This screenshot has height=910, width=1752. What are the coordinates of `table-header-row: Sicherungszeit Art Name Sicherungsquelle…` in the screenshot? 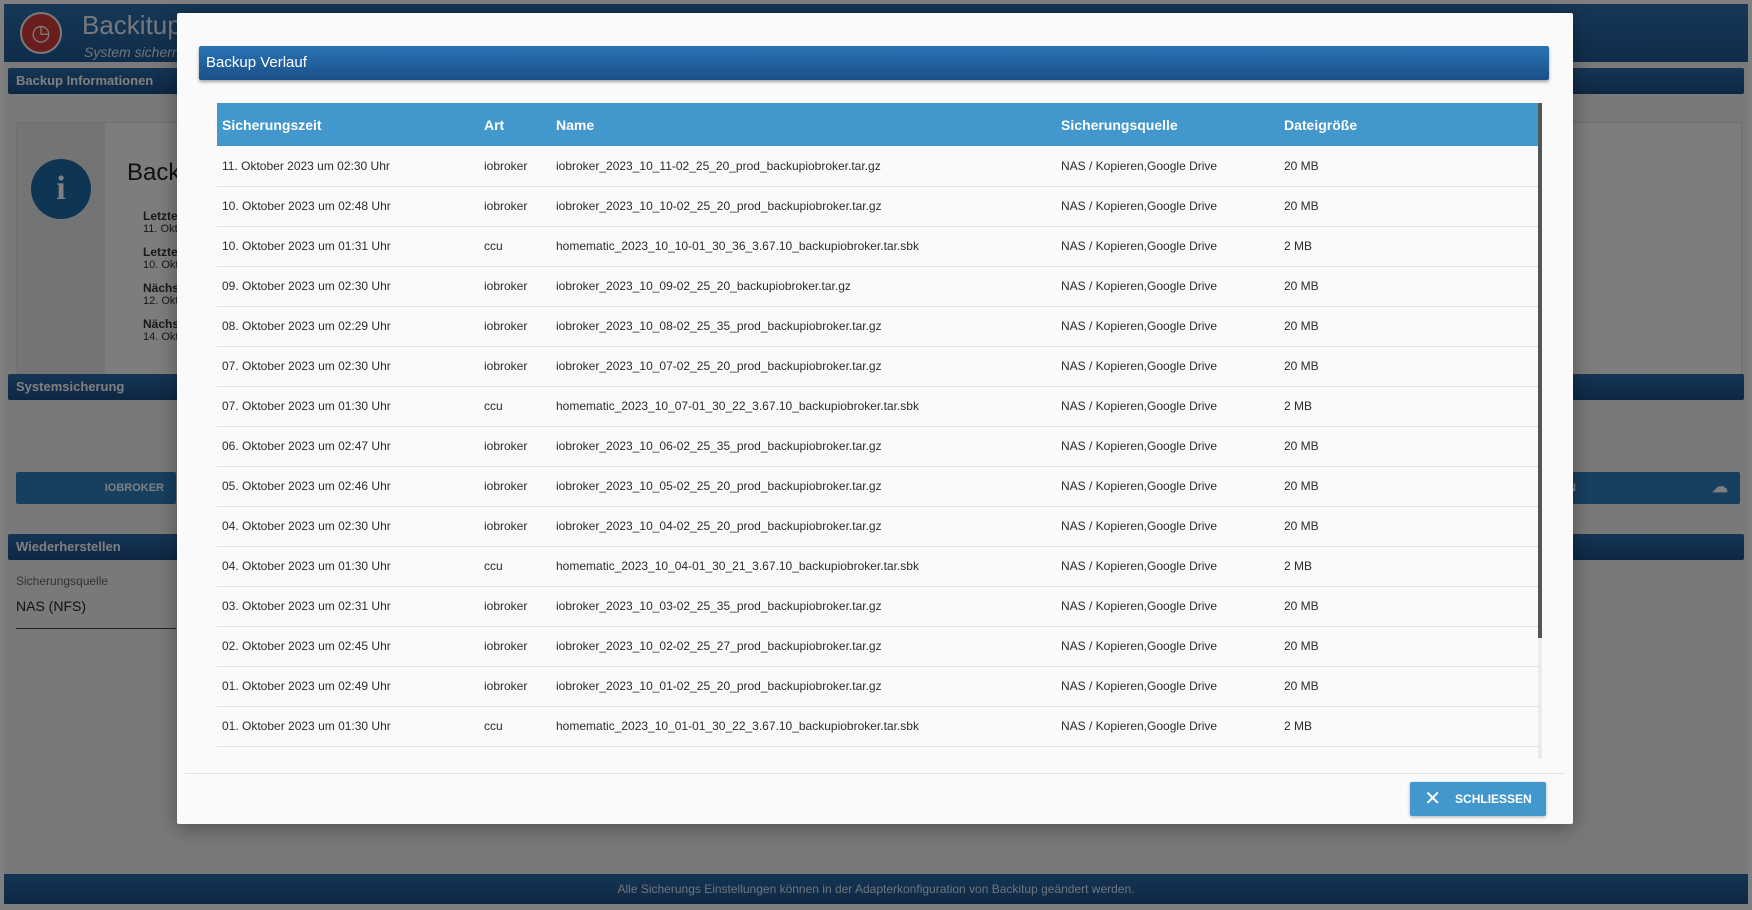 It's located at (877, 124).